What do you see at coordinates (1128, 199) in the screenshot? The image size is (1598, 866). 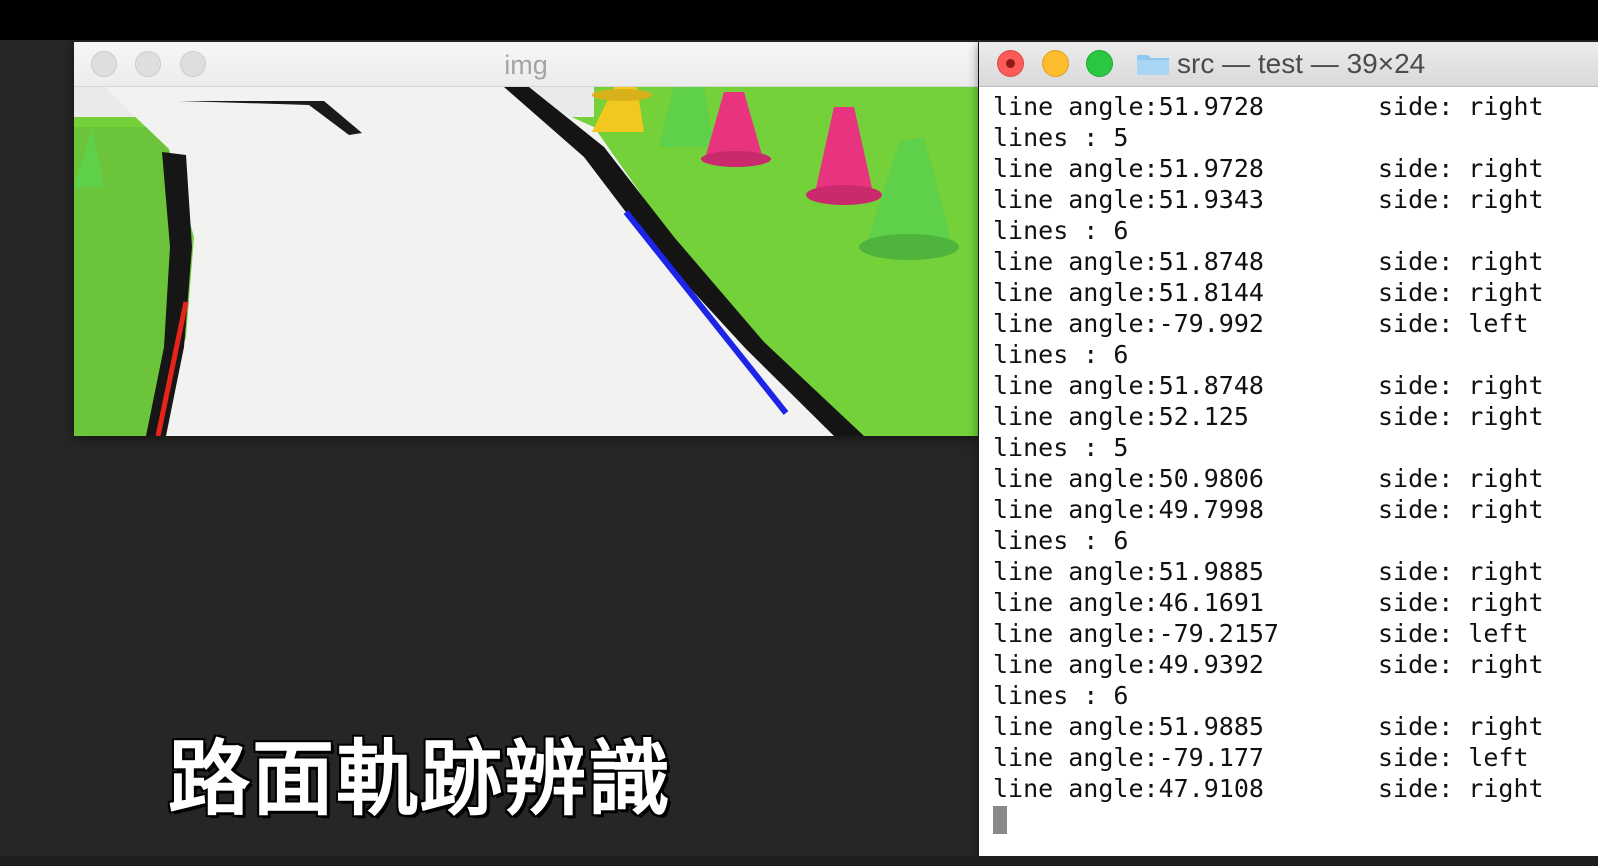 I see `line-text: line angle:51.9343` at bounding box center [1128, 199].